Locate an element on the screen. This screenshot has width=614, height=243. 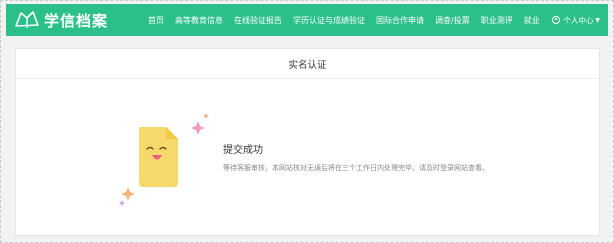
logo-text: 学信档案 is located at coordinates (76, 20).